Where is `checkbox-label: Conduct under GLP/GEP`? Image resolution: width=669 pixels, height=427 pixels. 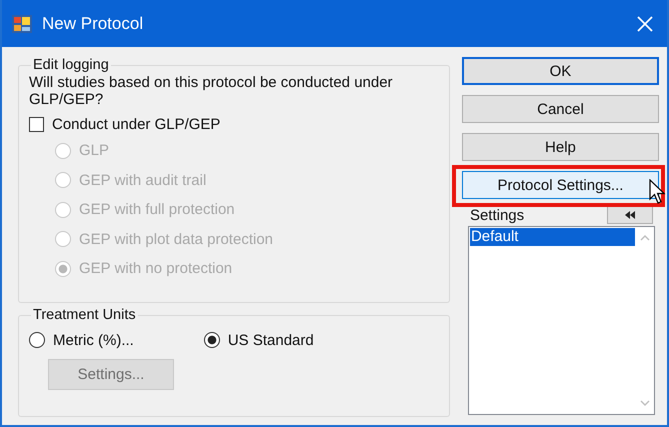 checkbox-label: Conduct under GLP/GEP is located at coordinates (136, 124).